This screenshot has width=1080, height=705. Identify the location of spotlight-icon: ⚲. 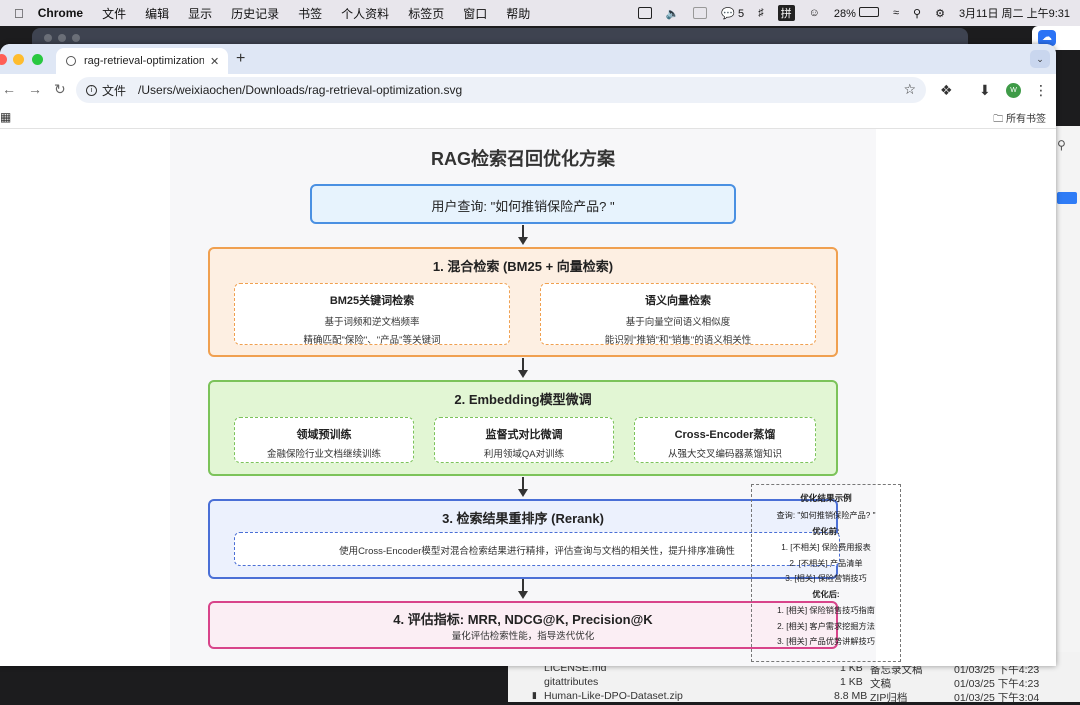
(917, 13).